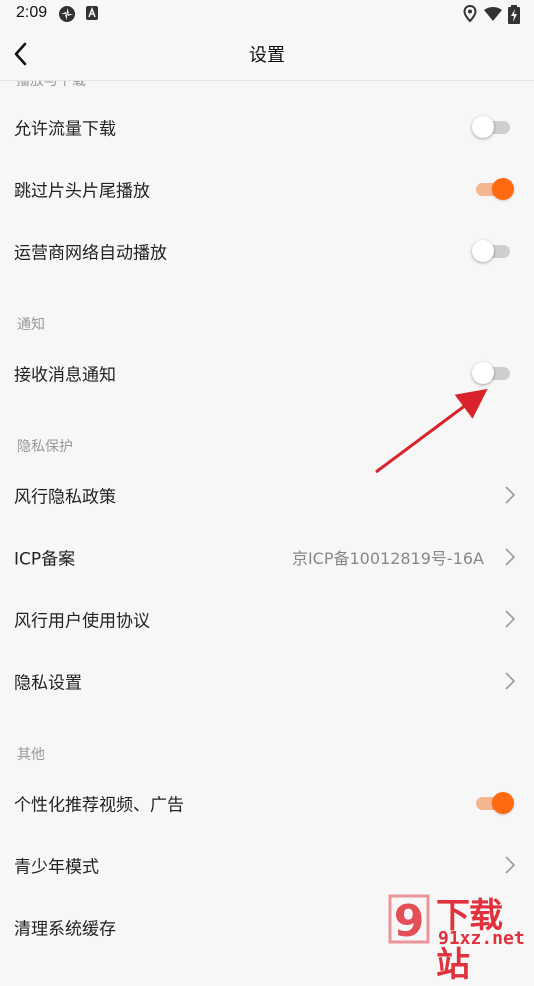 The width and height of the screenshot is (534, 986). I want to click on row-carrier-autoplay: 运营商网络自动播放, so click(267, 251).